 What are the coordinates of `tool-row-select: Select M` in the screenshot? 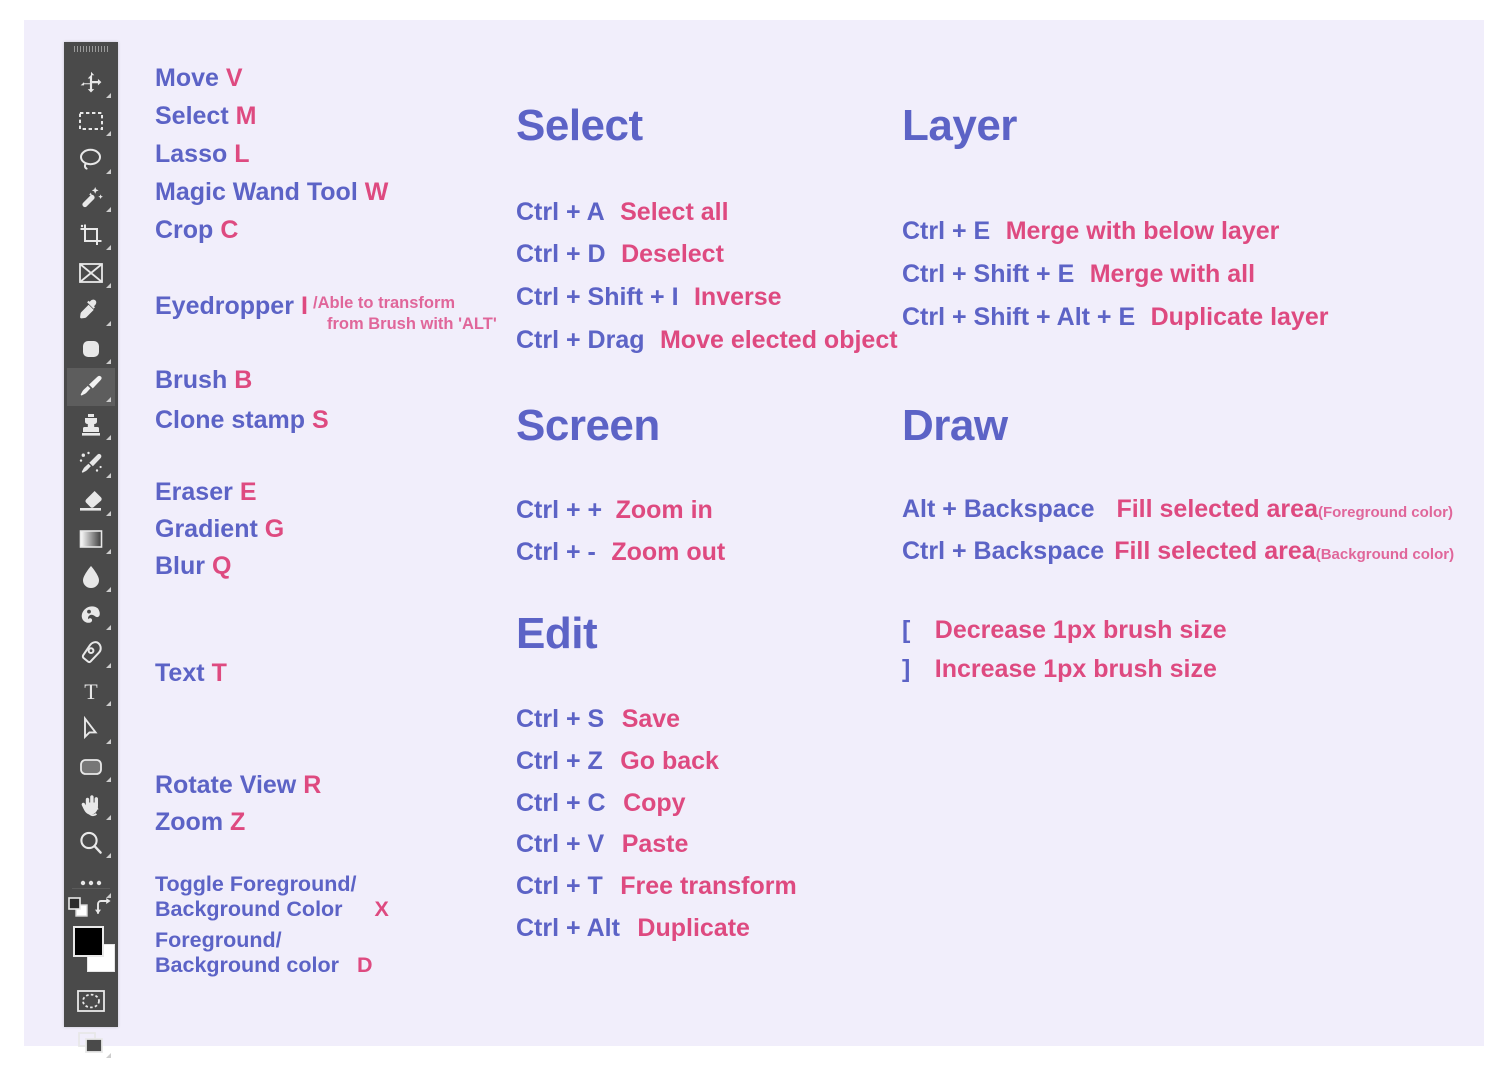 It's located at (206, 116).